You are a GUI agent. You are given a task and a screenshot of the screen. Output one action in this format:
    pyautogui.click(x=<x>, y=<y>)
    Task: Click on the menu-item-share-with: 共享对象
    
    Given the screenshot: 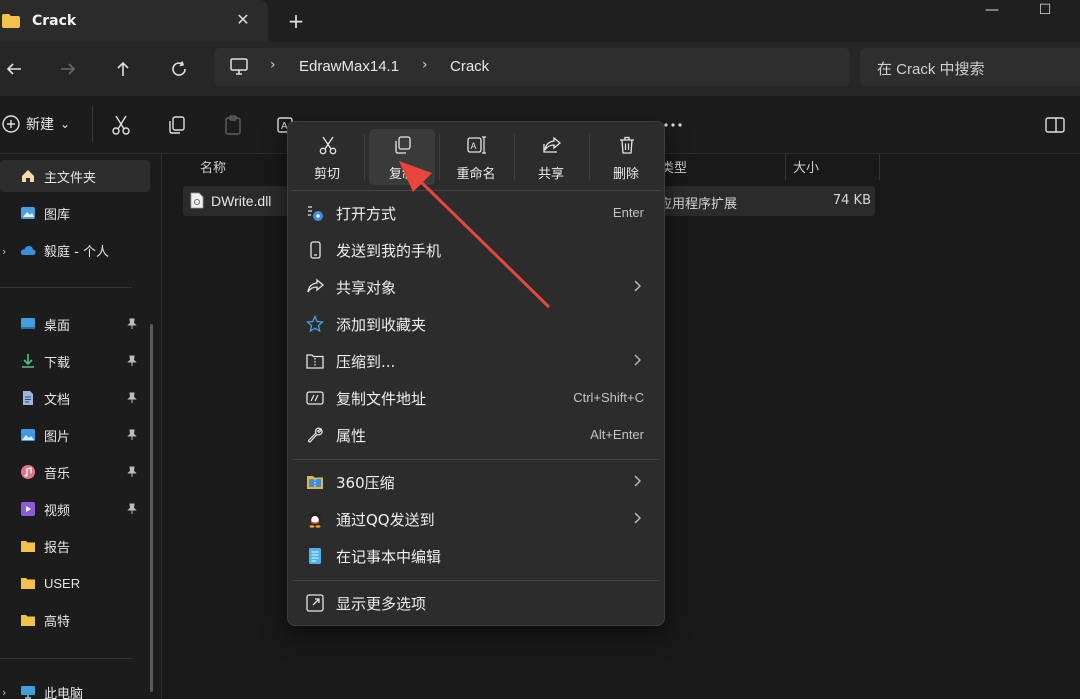 What is the action you would take?
    pyautogui.click(x=476, y=287)
    